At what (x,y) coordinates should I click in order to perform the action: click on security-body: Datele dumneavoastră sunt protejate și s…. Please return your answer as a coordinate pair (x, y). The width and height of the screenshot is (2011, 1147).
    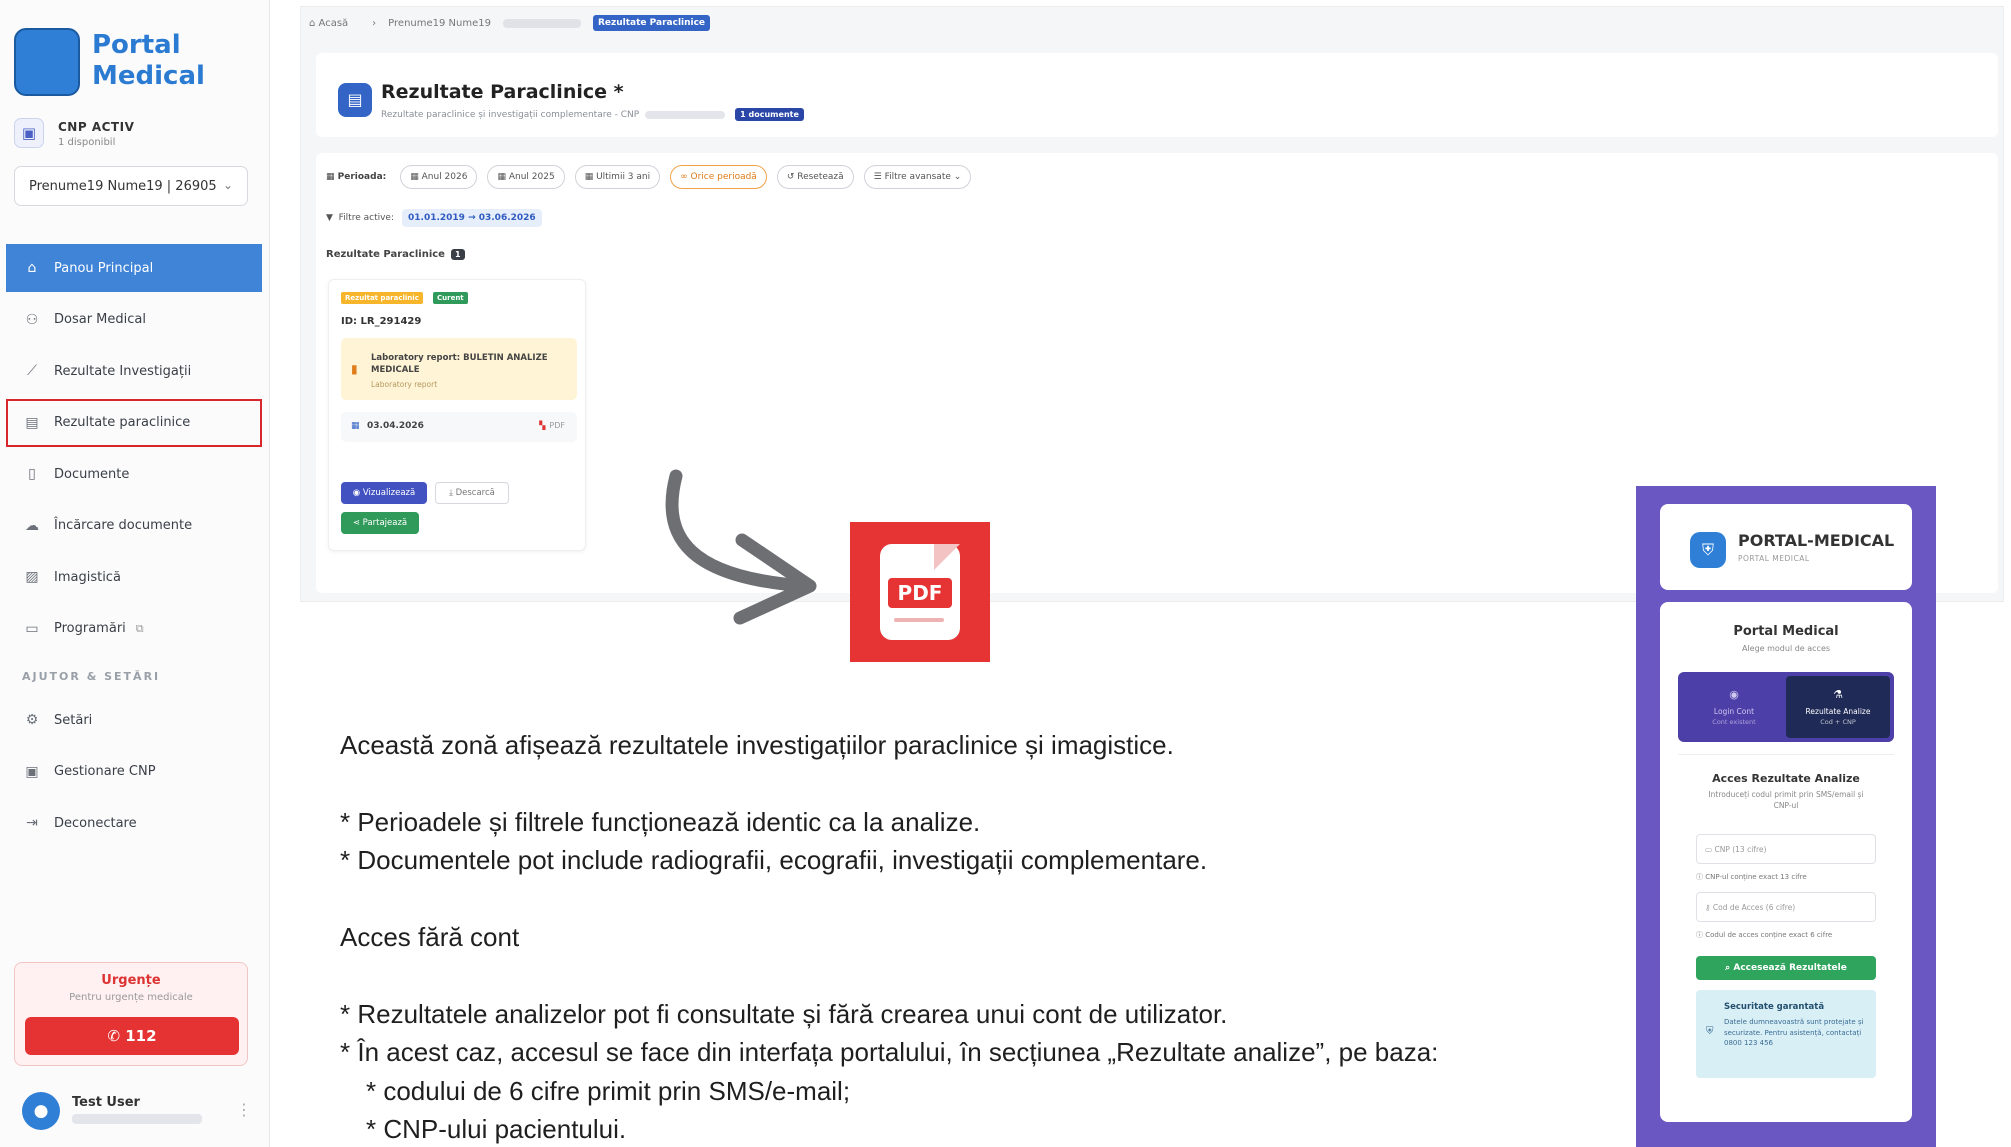
    Looking at the image, I should click on (1794, 1032).